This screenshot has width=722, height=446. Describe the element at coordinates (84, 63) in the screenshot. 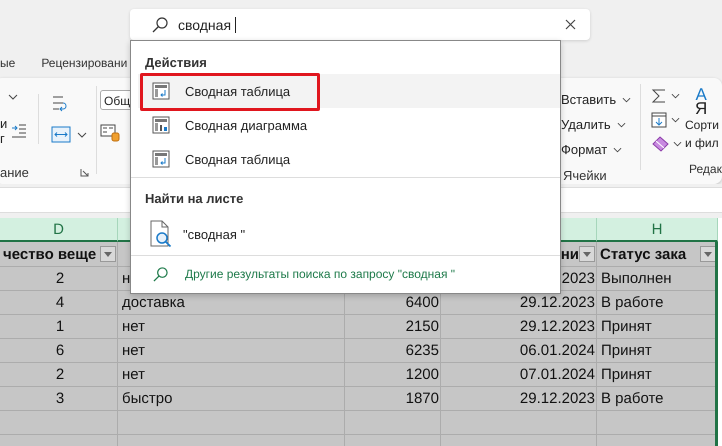

I see `ribbon-tab: Рецензировани` at that location.